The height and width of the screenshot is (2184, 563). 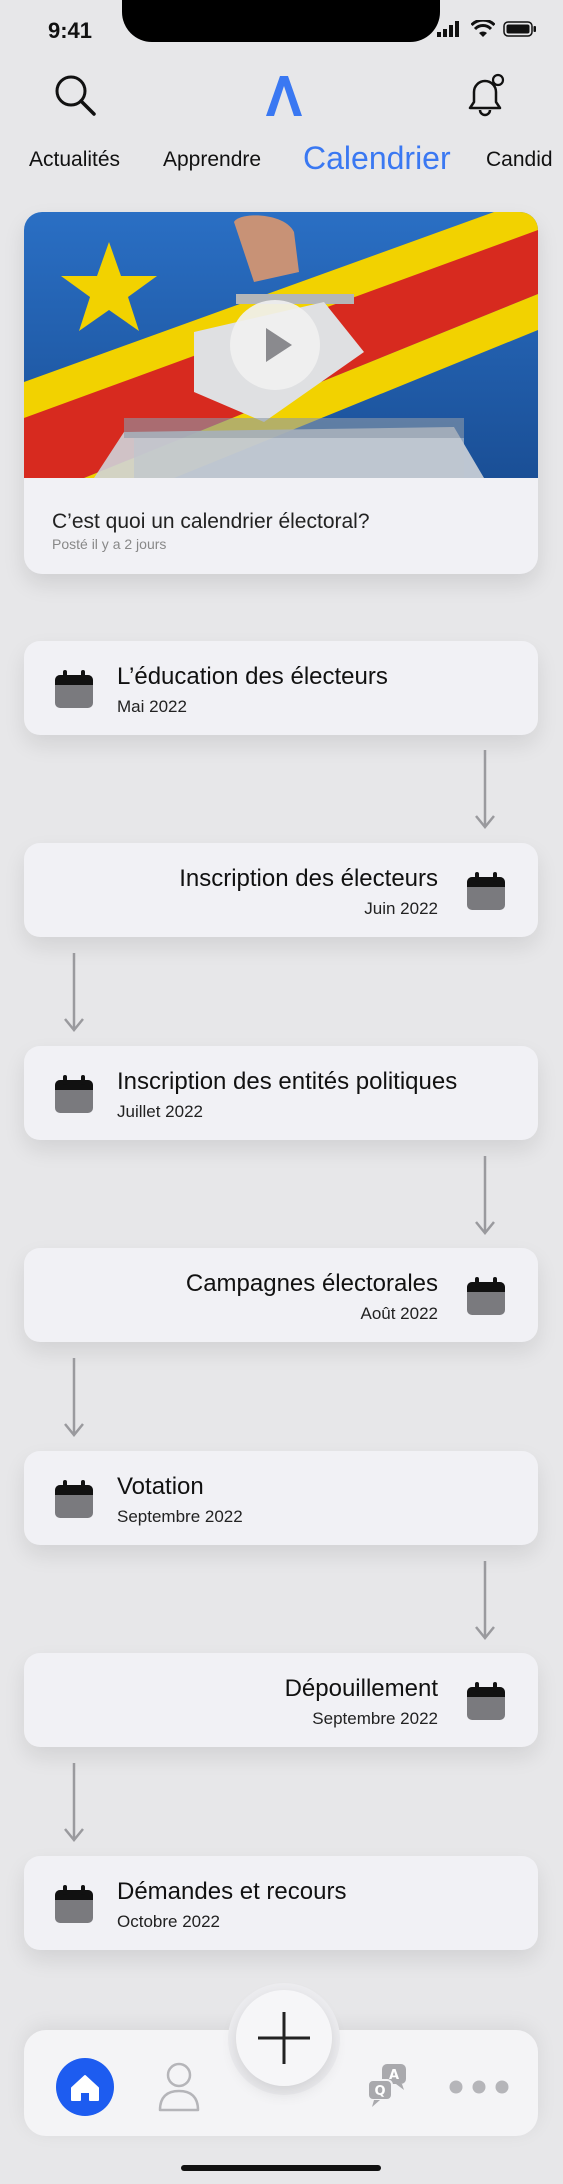 What do you see at coordinates (281, 21) in the screenshot?
I see `device-notch` at bounding box center [281, 21].